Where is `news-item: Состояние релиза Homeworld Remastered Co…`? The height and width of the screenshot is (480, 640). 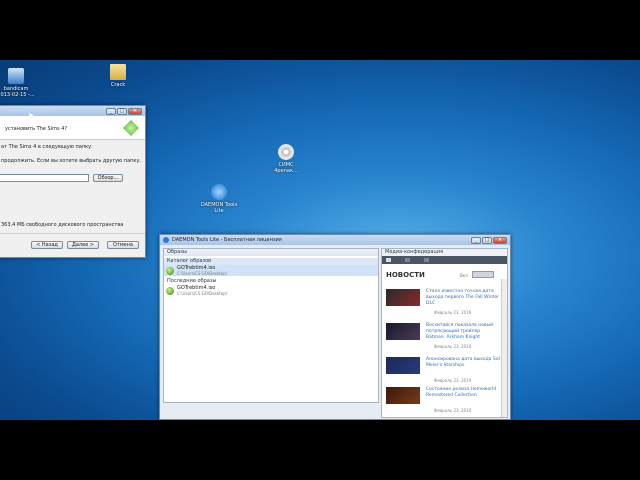
news-item: Состояние релиза Homeworld Remastered Co… is located at coordinates (443, 401).